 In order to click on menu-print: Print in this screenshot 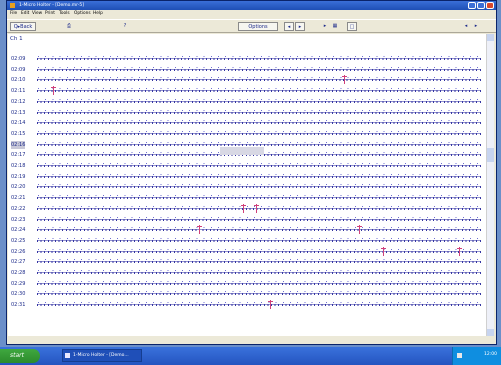, I will do `click(50, 14)`.